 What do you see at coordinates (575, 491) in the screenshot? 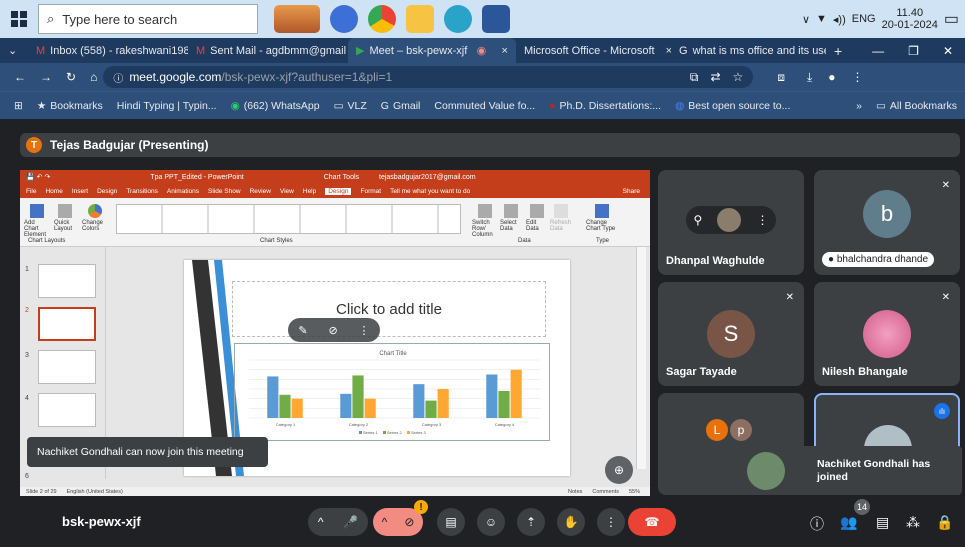
I see `notes-label: Notes` at bounding box center [575, 491].